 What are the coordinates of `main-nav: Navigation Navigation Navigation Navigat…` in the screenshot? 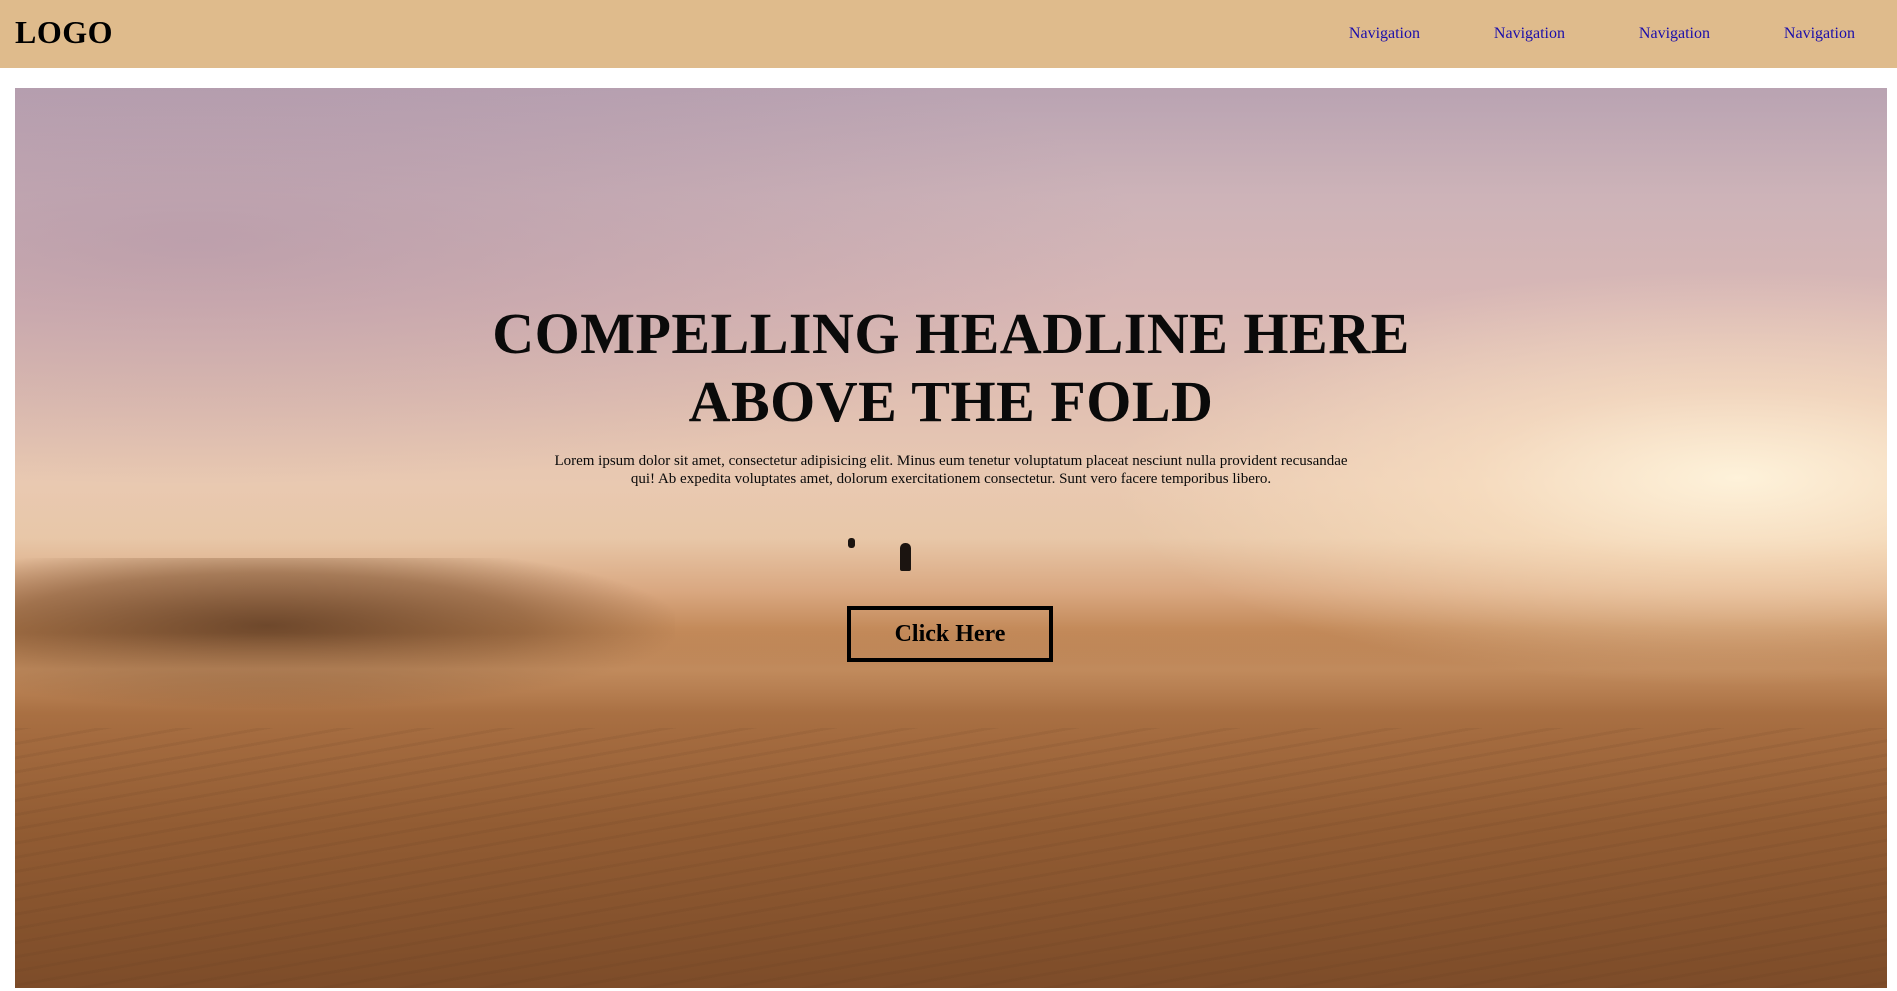 It's located at (1597, 34).